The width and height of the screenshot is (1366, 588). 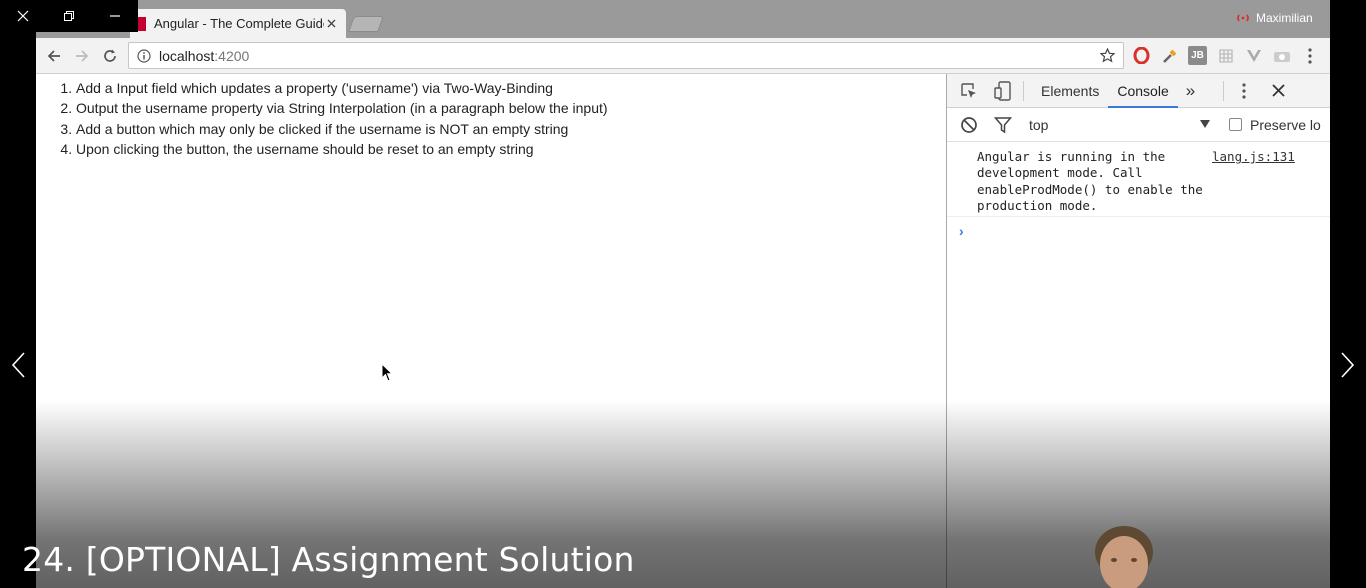 I want to click on camera-icon, so click(x=1281, y=55).